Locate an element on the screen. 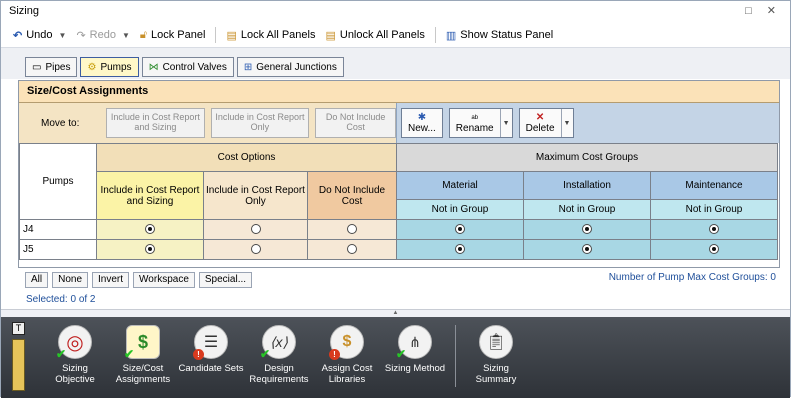 The height and width of the screenshot is (398, 791). tab-label: Control Valves is located at coordinates (194, 67).